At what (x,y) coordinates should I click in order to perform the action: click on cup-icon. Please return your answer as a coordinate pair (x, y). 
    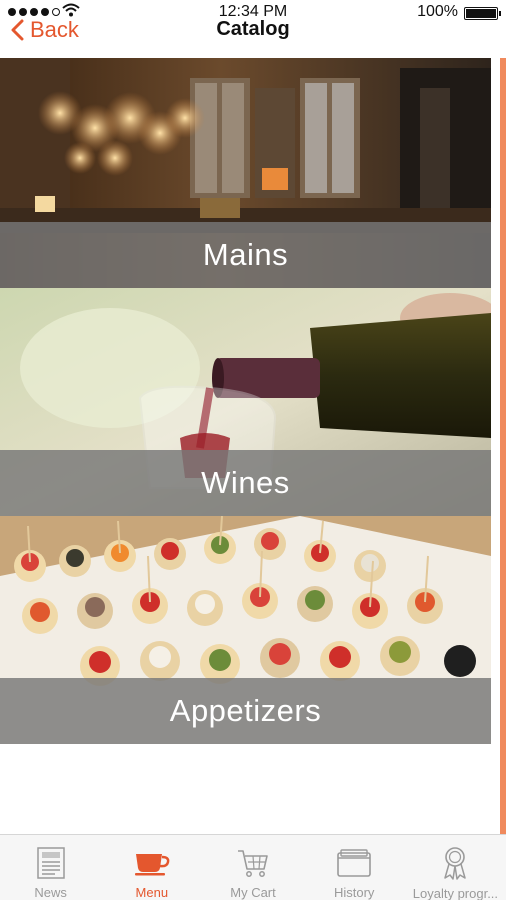
    Looking at the image, I should click on (152, 864).